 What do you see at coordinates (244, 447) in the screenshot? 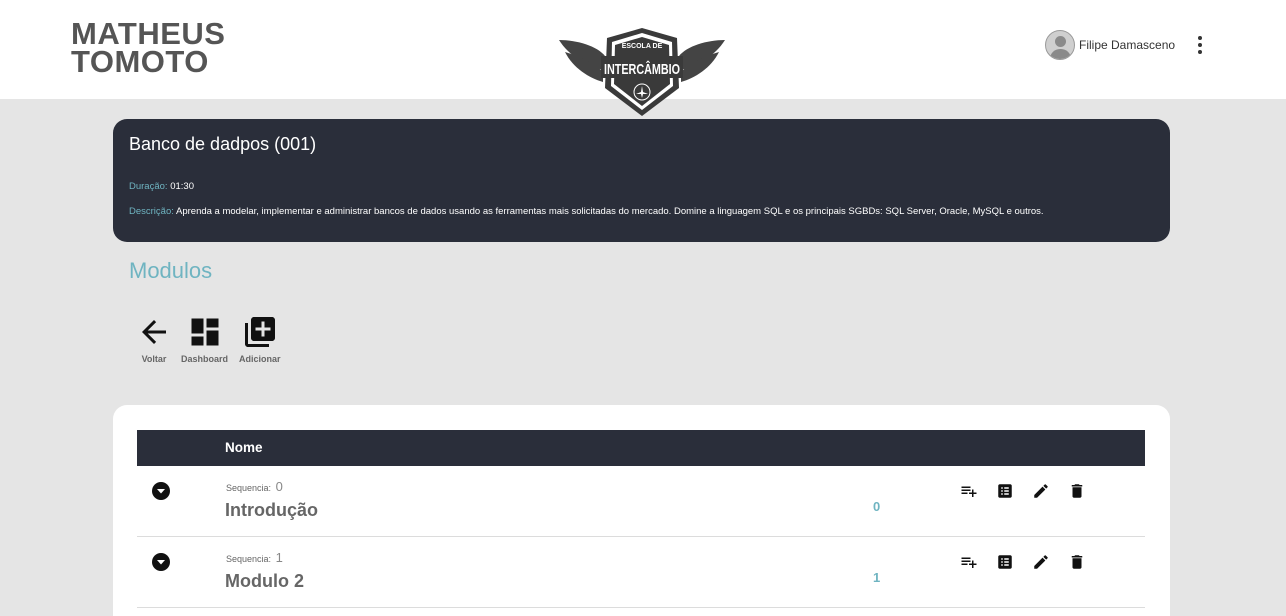
I see `column-header-name: Nome` at bounding box center [244, 447].